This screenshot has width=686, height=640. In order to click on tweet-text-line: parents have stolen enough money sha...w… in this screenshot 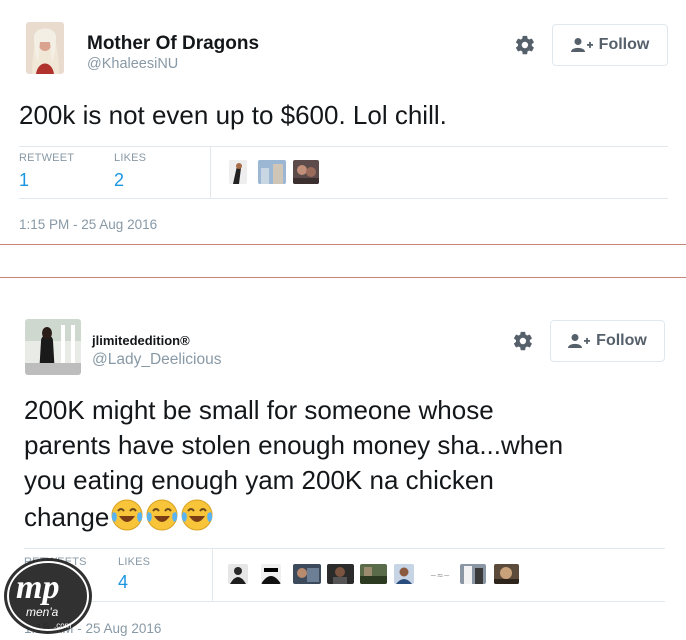, I will do `click(294, 445)`.